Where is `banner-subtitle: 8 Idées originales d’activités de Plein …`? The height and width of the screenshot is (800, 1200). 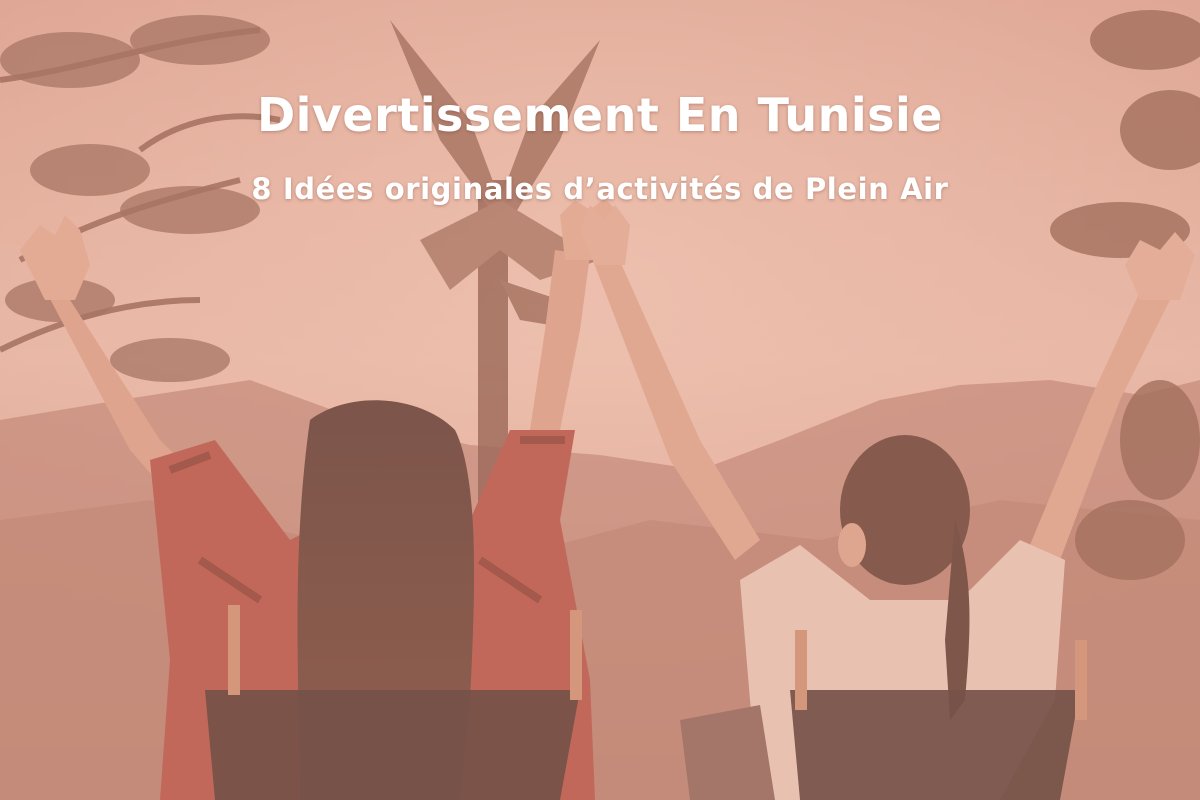
banner-subtitle: 8 Idées originales d’activités de Plein … is located at coordinates (600, 189).